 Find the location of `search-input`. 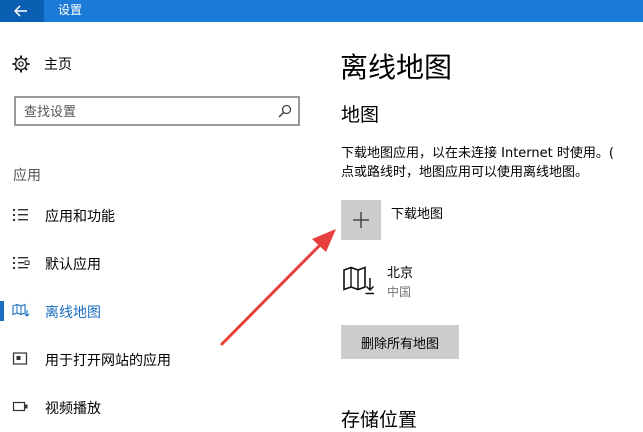

search-input is located at coordinates (144, 112).